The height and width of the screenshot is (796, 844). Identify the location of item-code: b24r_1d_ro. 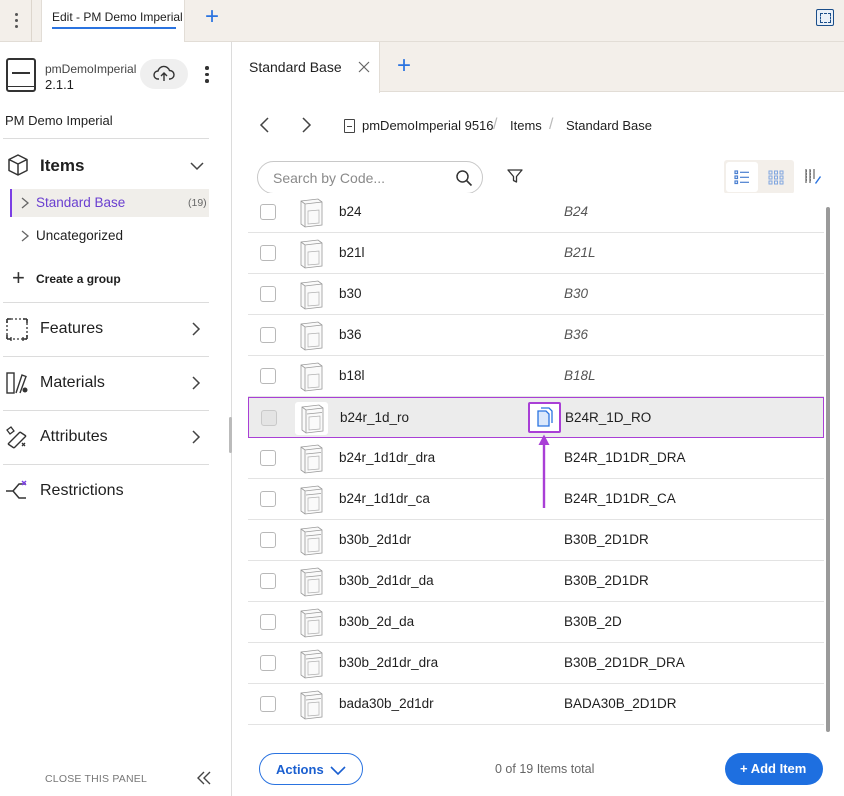
(375, 417).